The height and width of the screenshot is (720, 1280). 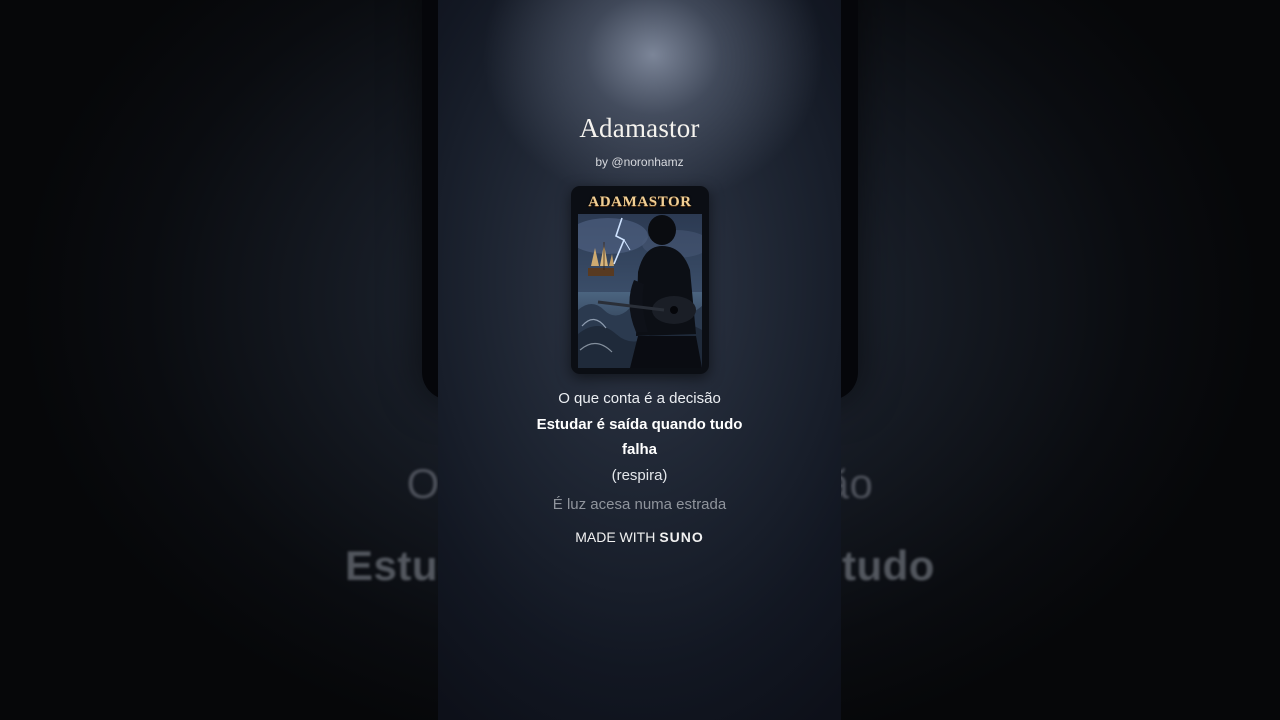 What do you see at coordinates (639, 128) in the screenshot?
I see `song-title: Adamastor` at bounding box center [639, 128].